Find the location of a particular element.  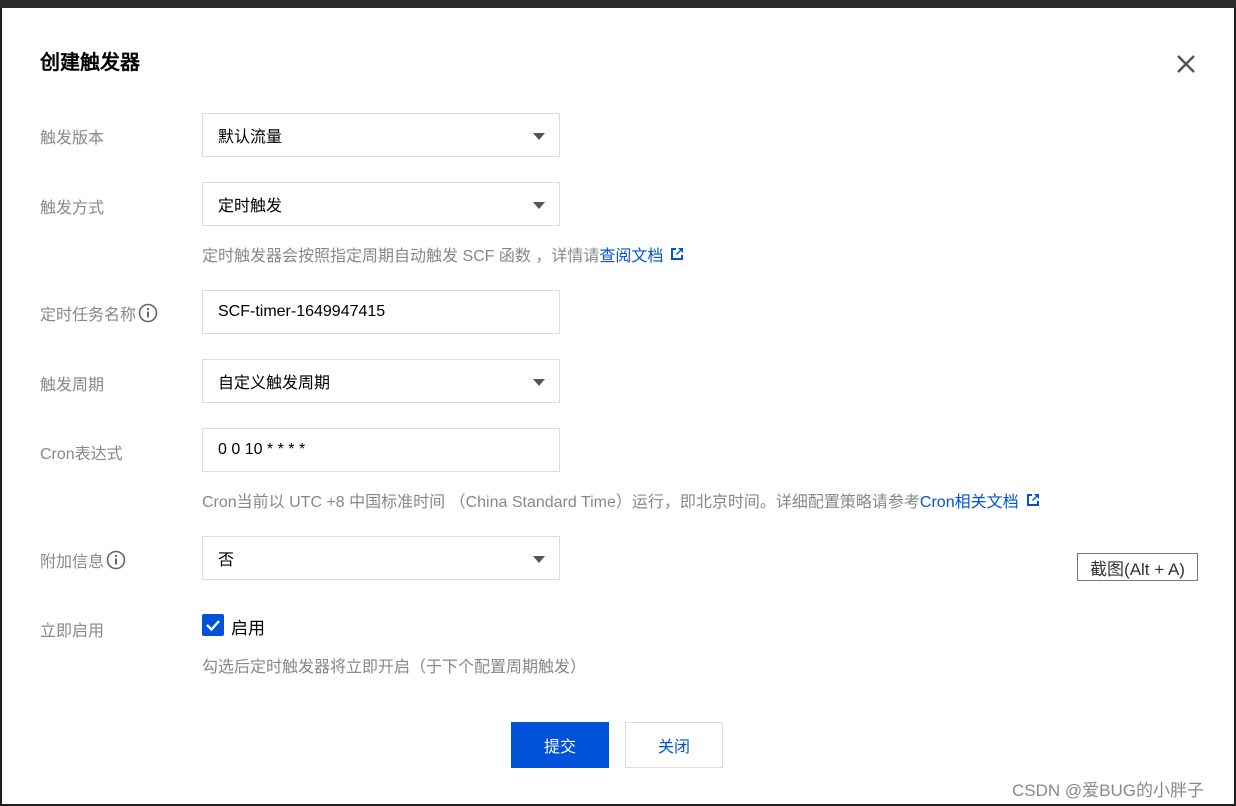

extra-info-select: 否 is located at coordinates (381, 558).